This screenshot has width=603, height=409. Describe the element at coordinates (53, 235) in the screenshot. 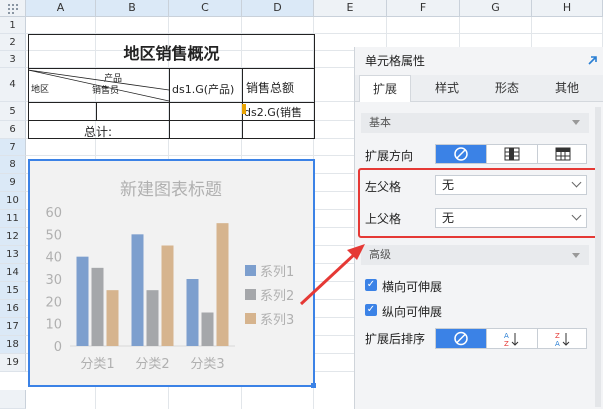

I see `y-tick-label: 50` at that location.